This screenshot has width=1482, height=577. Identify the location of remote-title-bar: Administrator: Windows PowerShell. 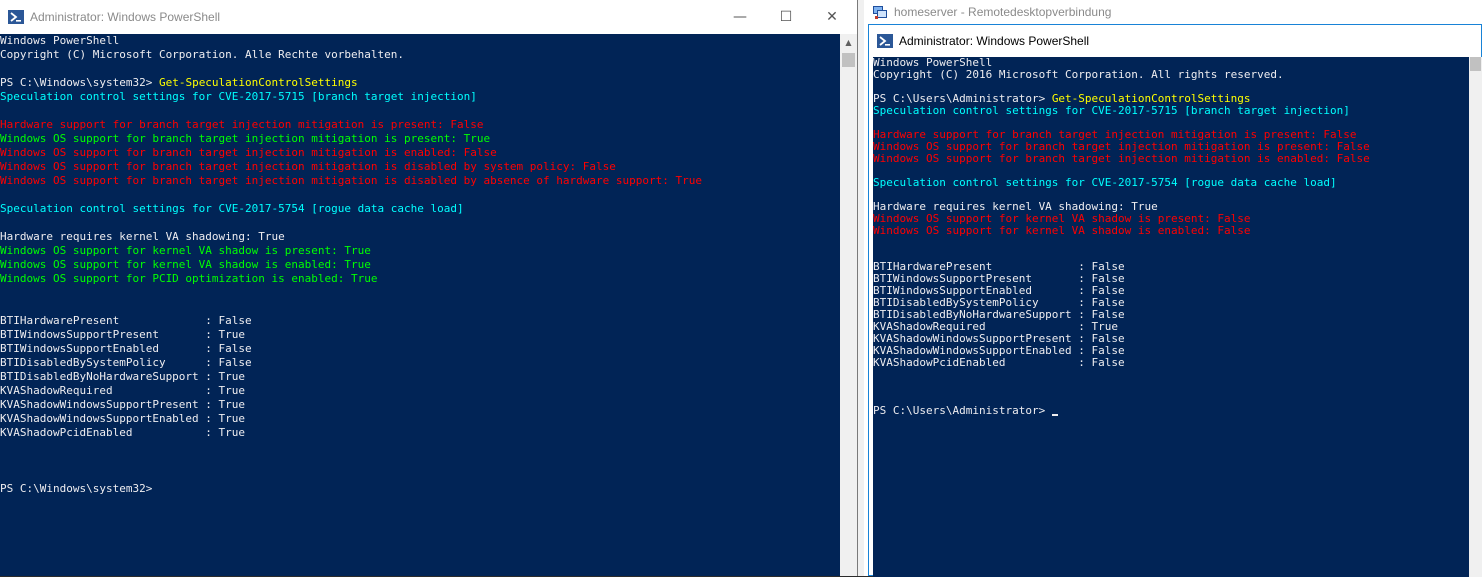
(1175, 41).